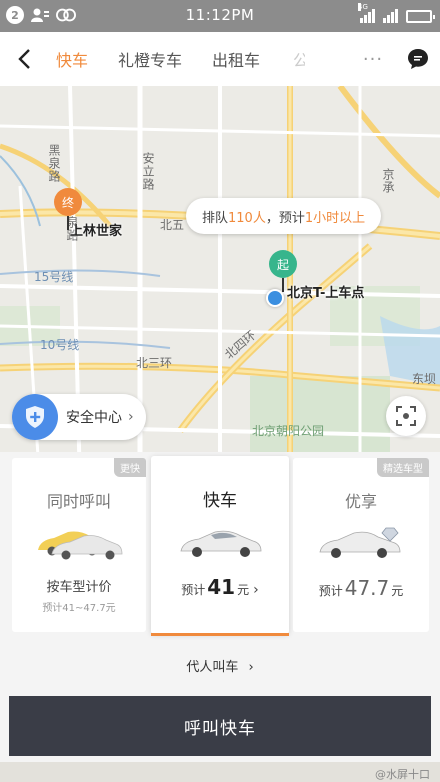 Image resolution: width=440 pixels, height=782 pixels. Describe the element at coordinates (79, 587) in the screenshot. I see `card-pricing-note: 按车型计价` at that location.